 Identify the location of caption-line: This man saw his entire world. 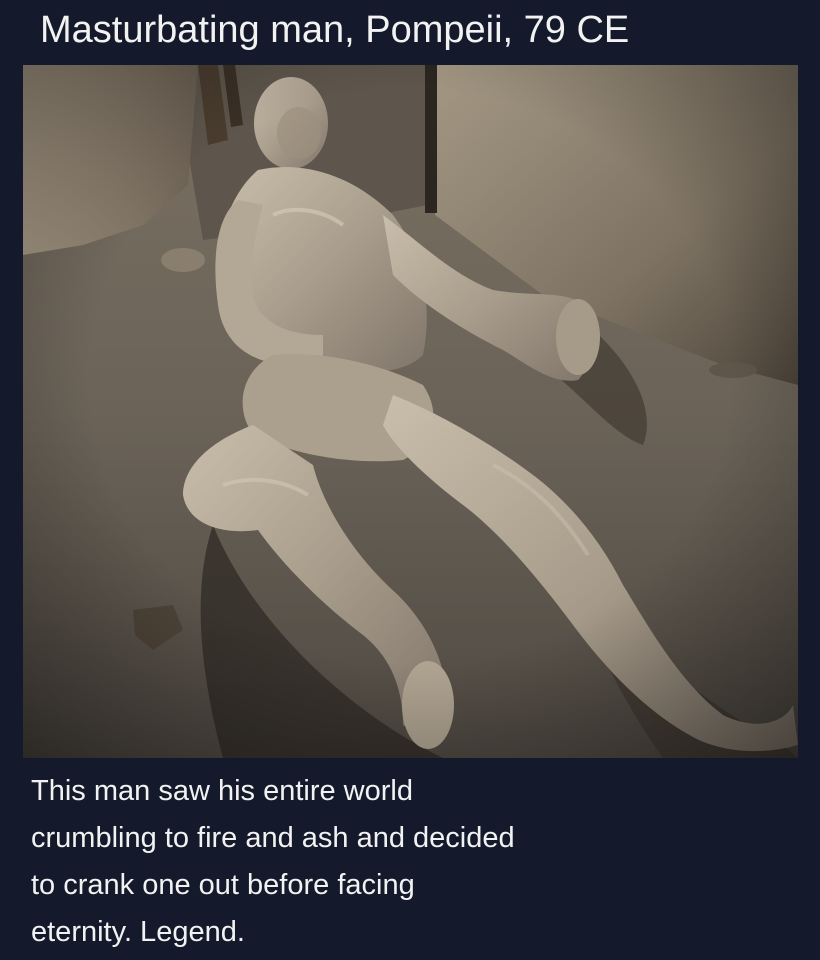
(222, 791).